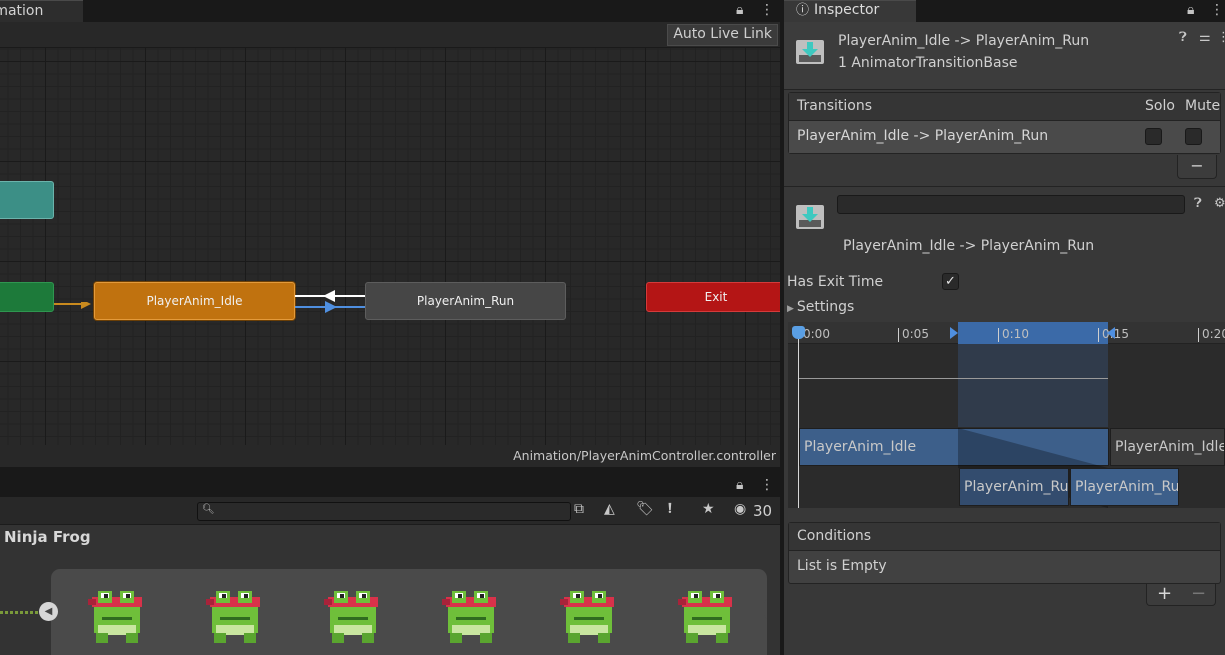 Image resolution: width=1225 pixels, height=655 pixels. Describe the element at coordinates (390, 35) in the screenshot. I see `animator-toolbar: Auto Live Link` at that location.